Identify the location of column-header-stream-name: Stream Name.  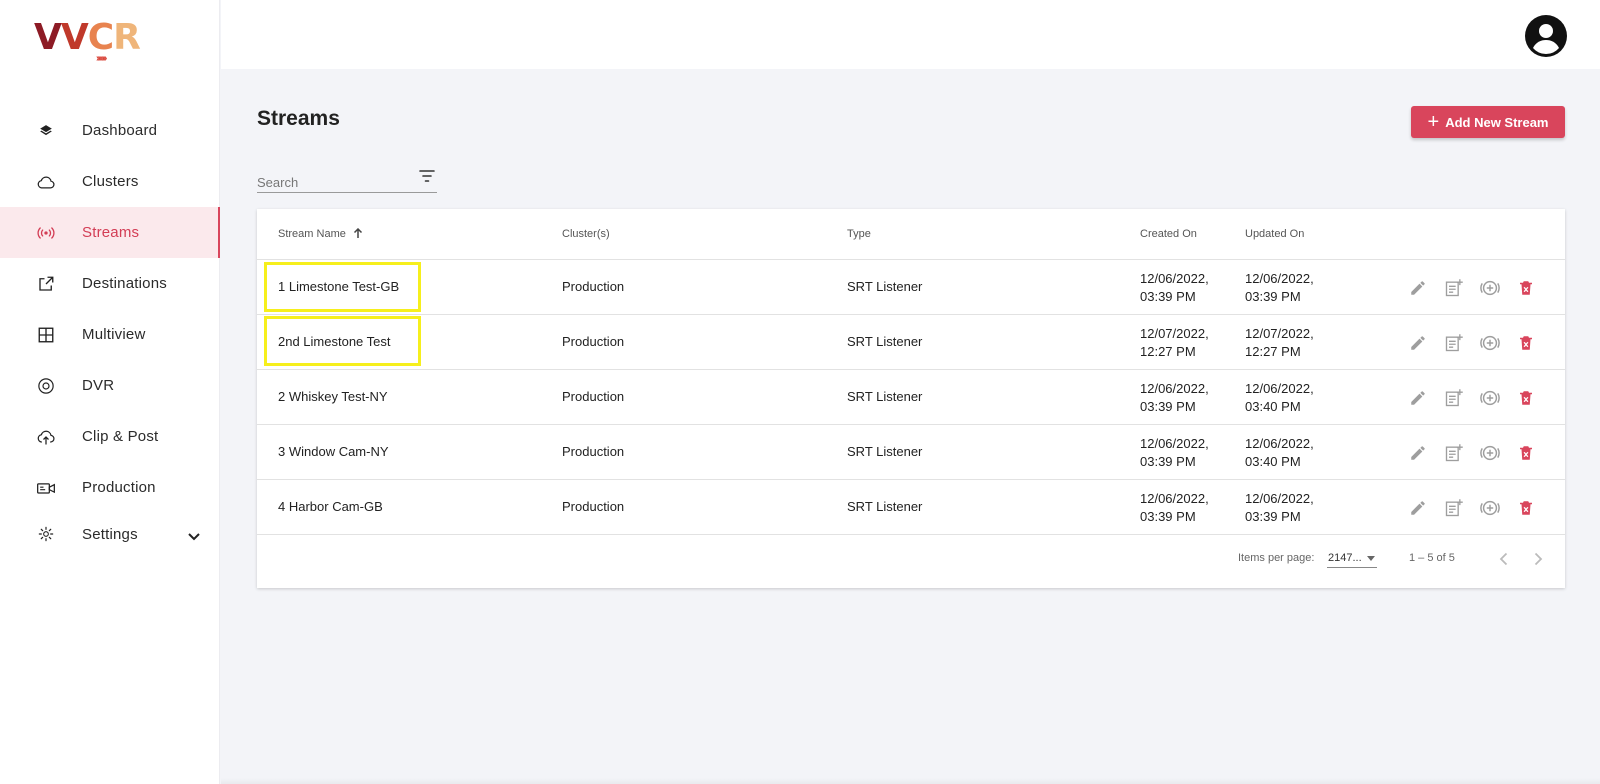
(320, 234).